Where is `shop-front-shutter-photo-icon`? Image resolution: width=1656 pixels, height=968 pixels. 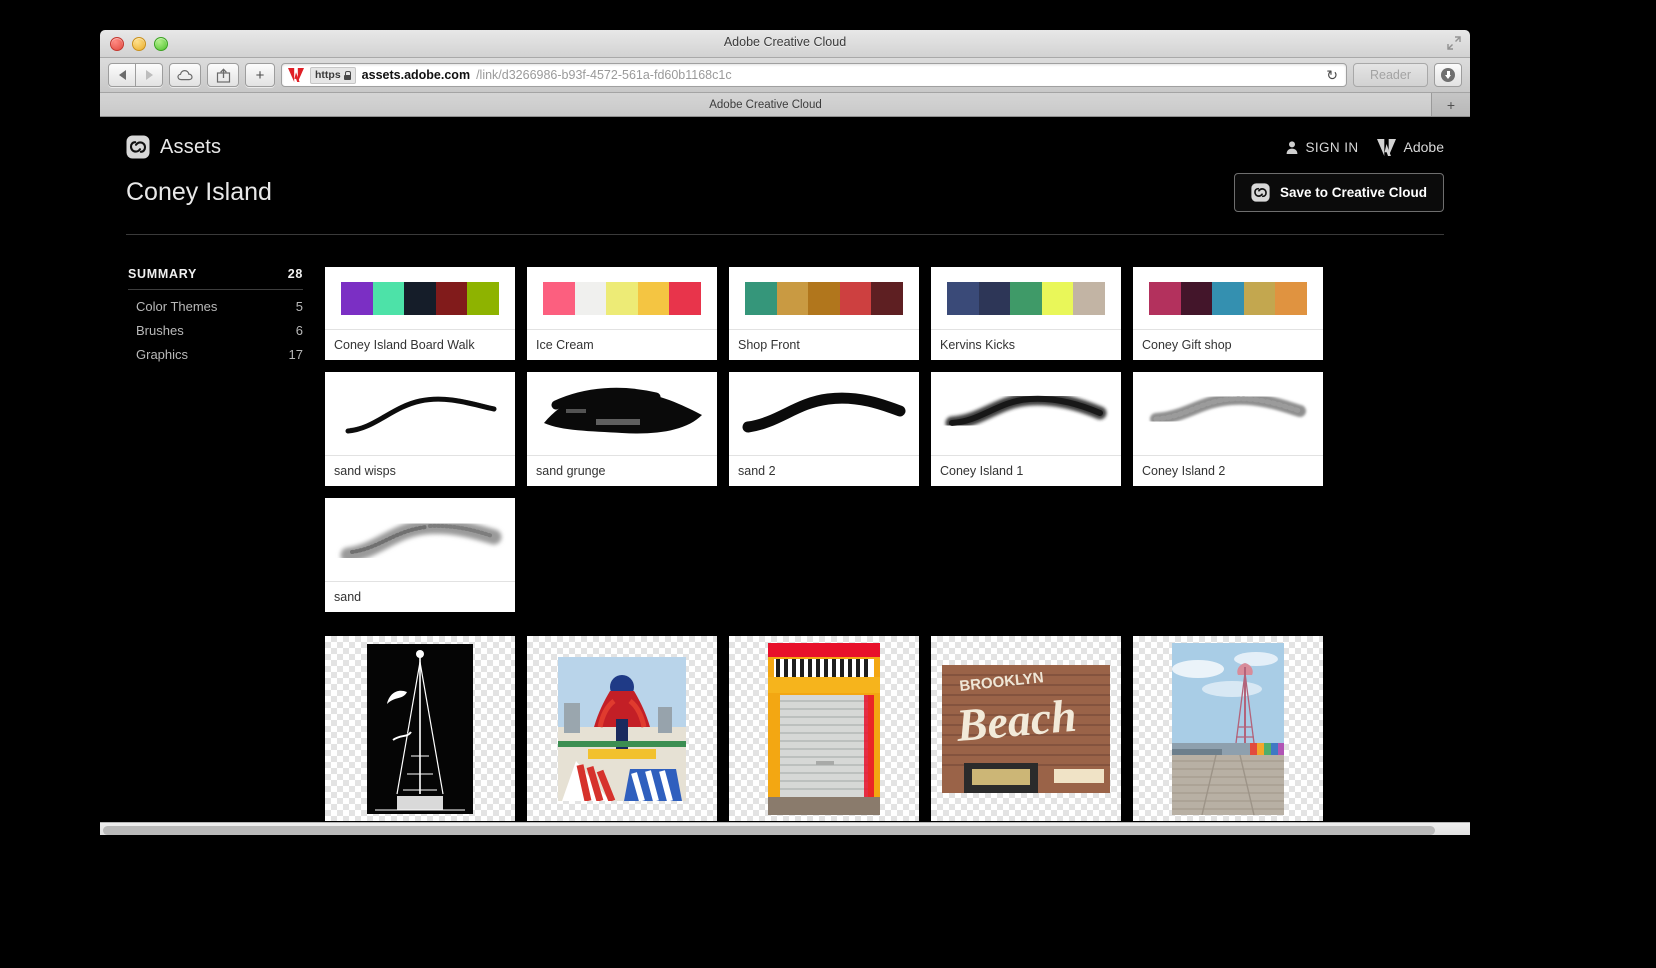 shop-front-shutter-photo-icon is located at coordinates (824, 728).